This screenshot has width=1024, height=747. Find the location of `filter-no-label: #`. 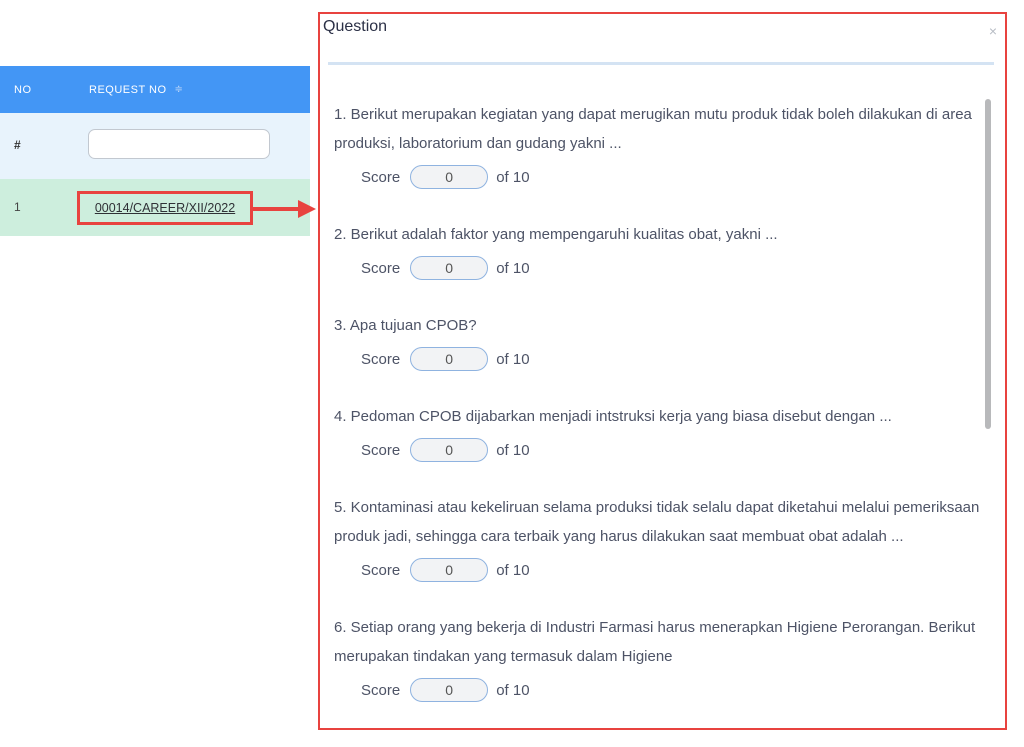

filter-no-label: # is located at coordinates (17, 145).